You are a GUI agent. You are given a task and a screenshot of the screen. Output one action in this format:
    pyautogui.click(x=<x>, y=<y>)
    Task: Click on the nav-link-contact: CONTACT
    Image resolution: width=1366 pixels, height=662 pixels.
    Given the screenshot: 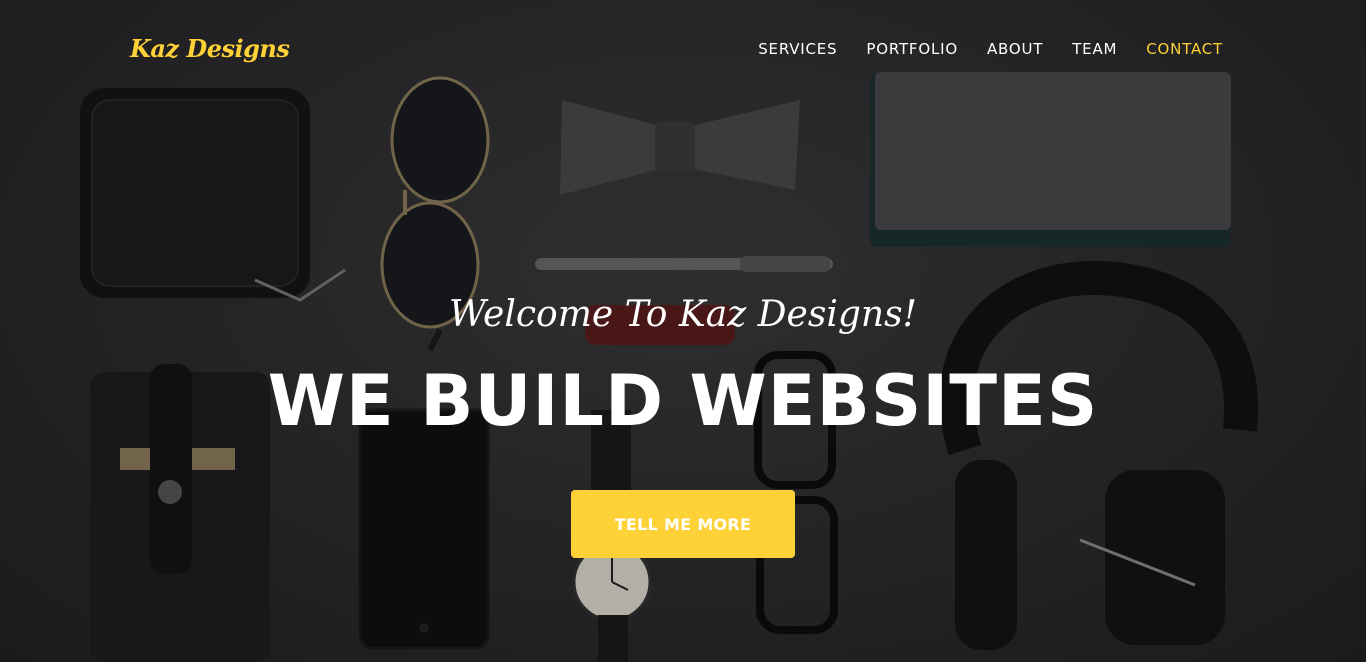 What is the action you would take?
    pyautogui.click(x=1184, y=49)
    